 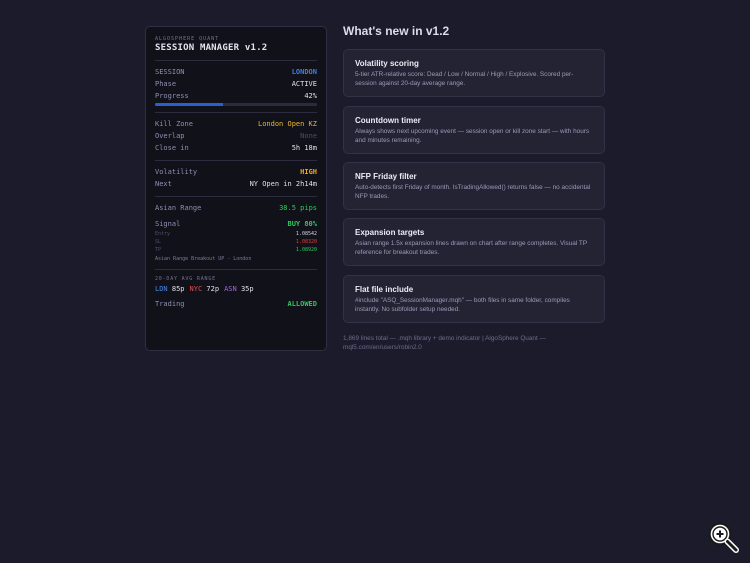 What do you see at coordinates (161, 289) in the screenshot?
I see `avg-tag-ldn: LDN` at bounding box center [161, 289].